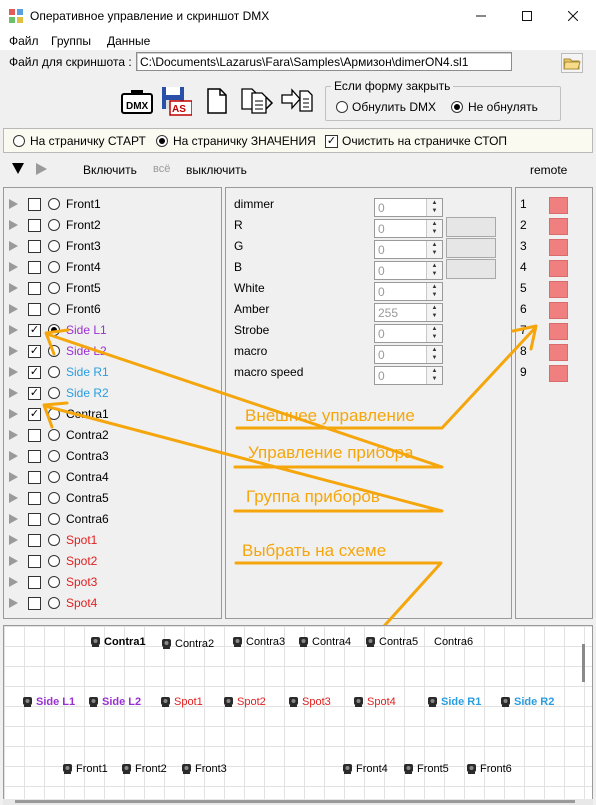 The width and height of the screenshot is (596, 805). I want to click on plan-fixture: Spot4, so click(374, 702).